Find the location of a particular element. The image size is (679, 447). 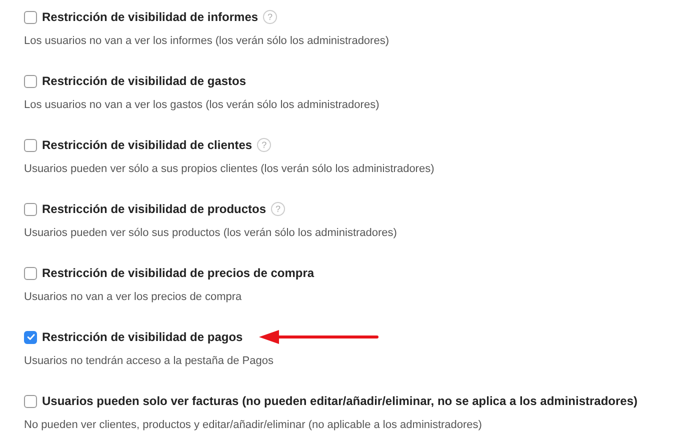

option-label: Restricción de visibilidad de gastos is located at coordinates (144, 81).